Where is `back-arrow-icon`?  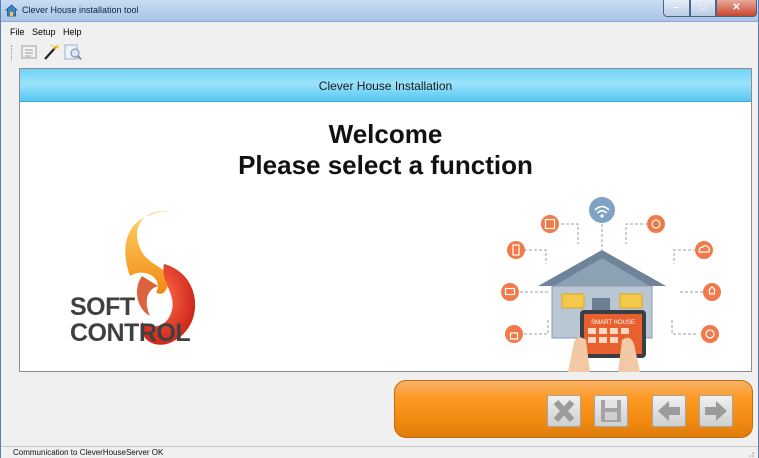 back-arrow-icon is located at coordinates (669, 411).